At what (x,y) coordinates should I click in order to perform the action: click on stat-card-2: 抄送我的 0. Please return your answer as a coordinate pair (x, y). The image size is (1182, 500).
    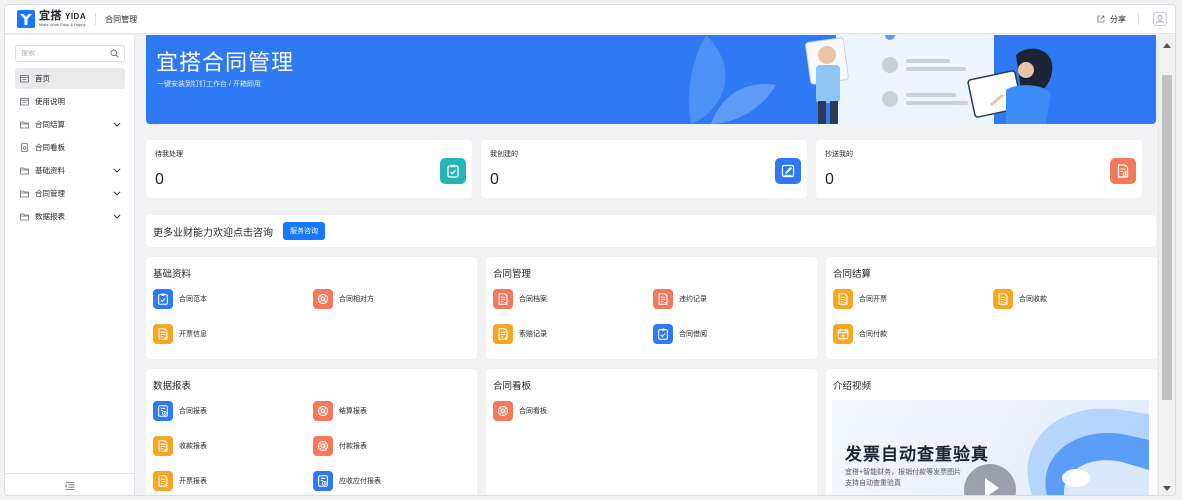
    Looking at the image, I should click on (979, 169).